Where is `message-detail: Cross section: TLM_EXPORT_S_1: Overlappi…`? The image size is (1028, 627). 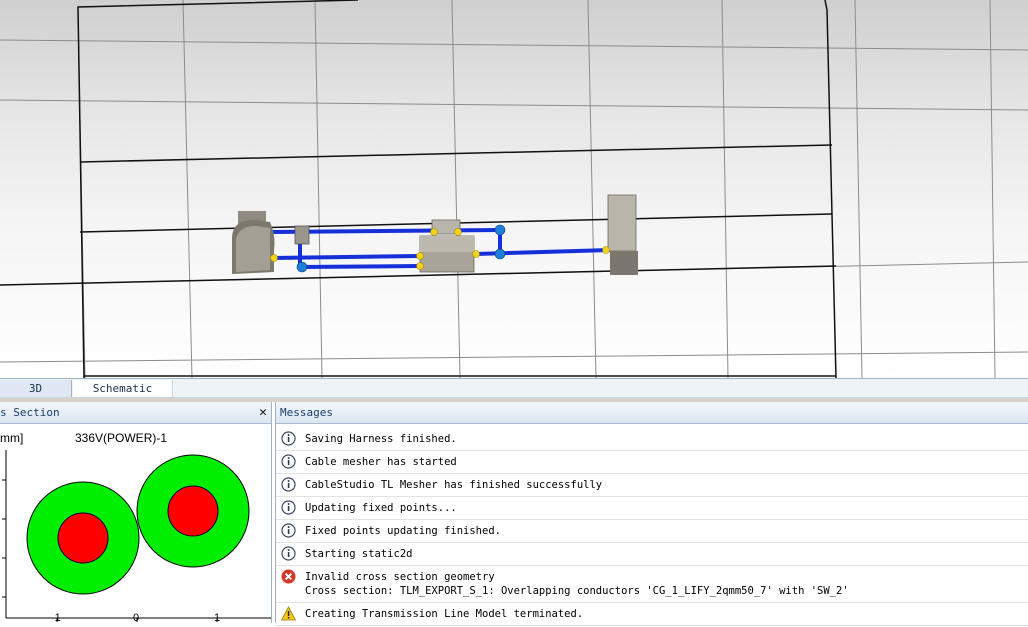 message-detail: Cross section: TLM_EXPORT_S_1: Overlappi… is located at coordinates (577, 591).